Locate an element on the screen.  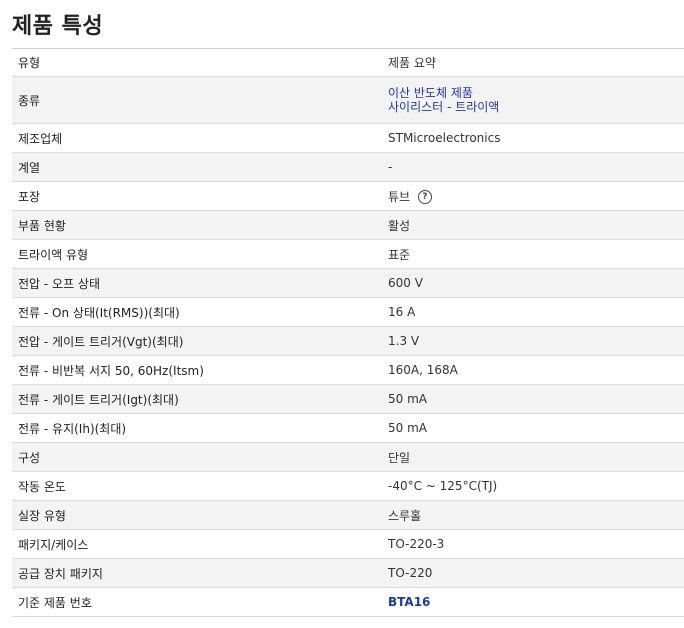
table-row-packaging: 포장 튜브 ? is located at coordinates (348, 196).